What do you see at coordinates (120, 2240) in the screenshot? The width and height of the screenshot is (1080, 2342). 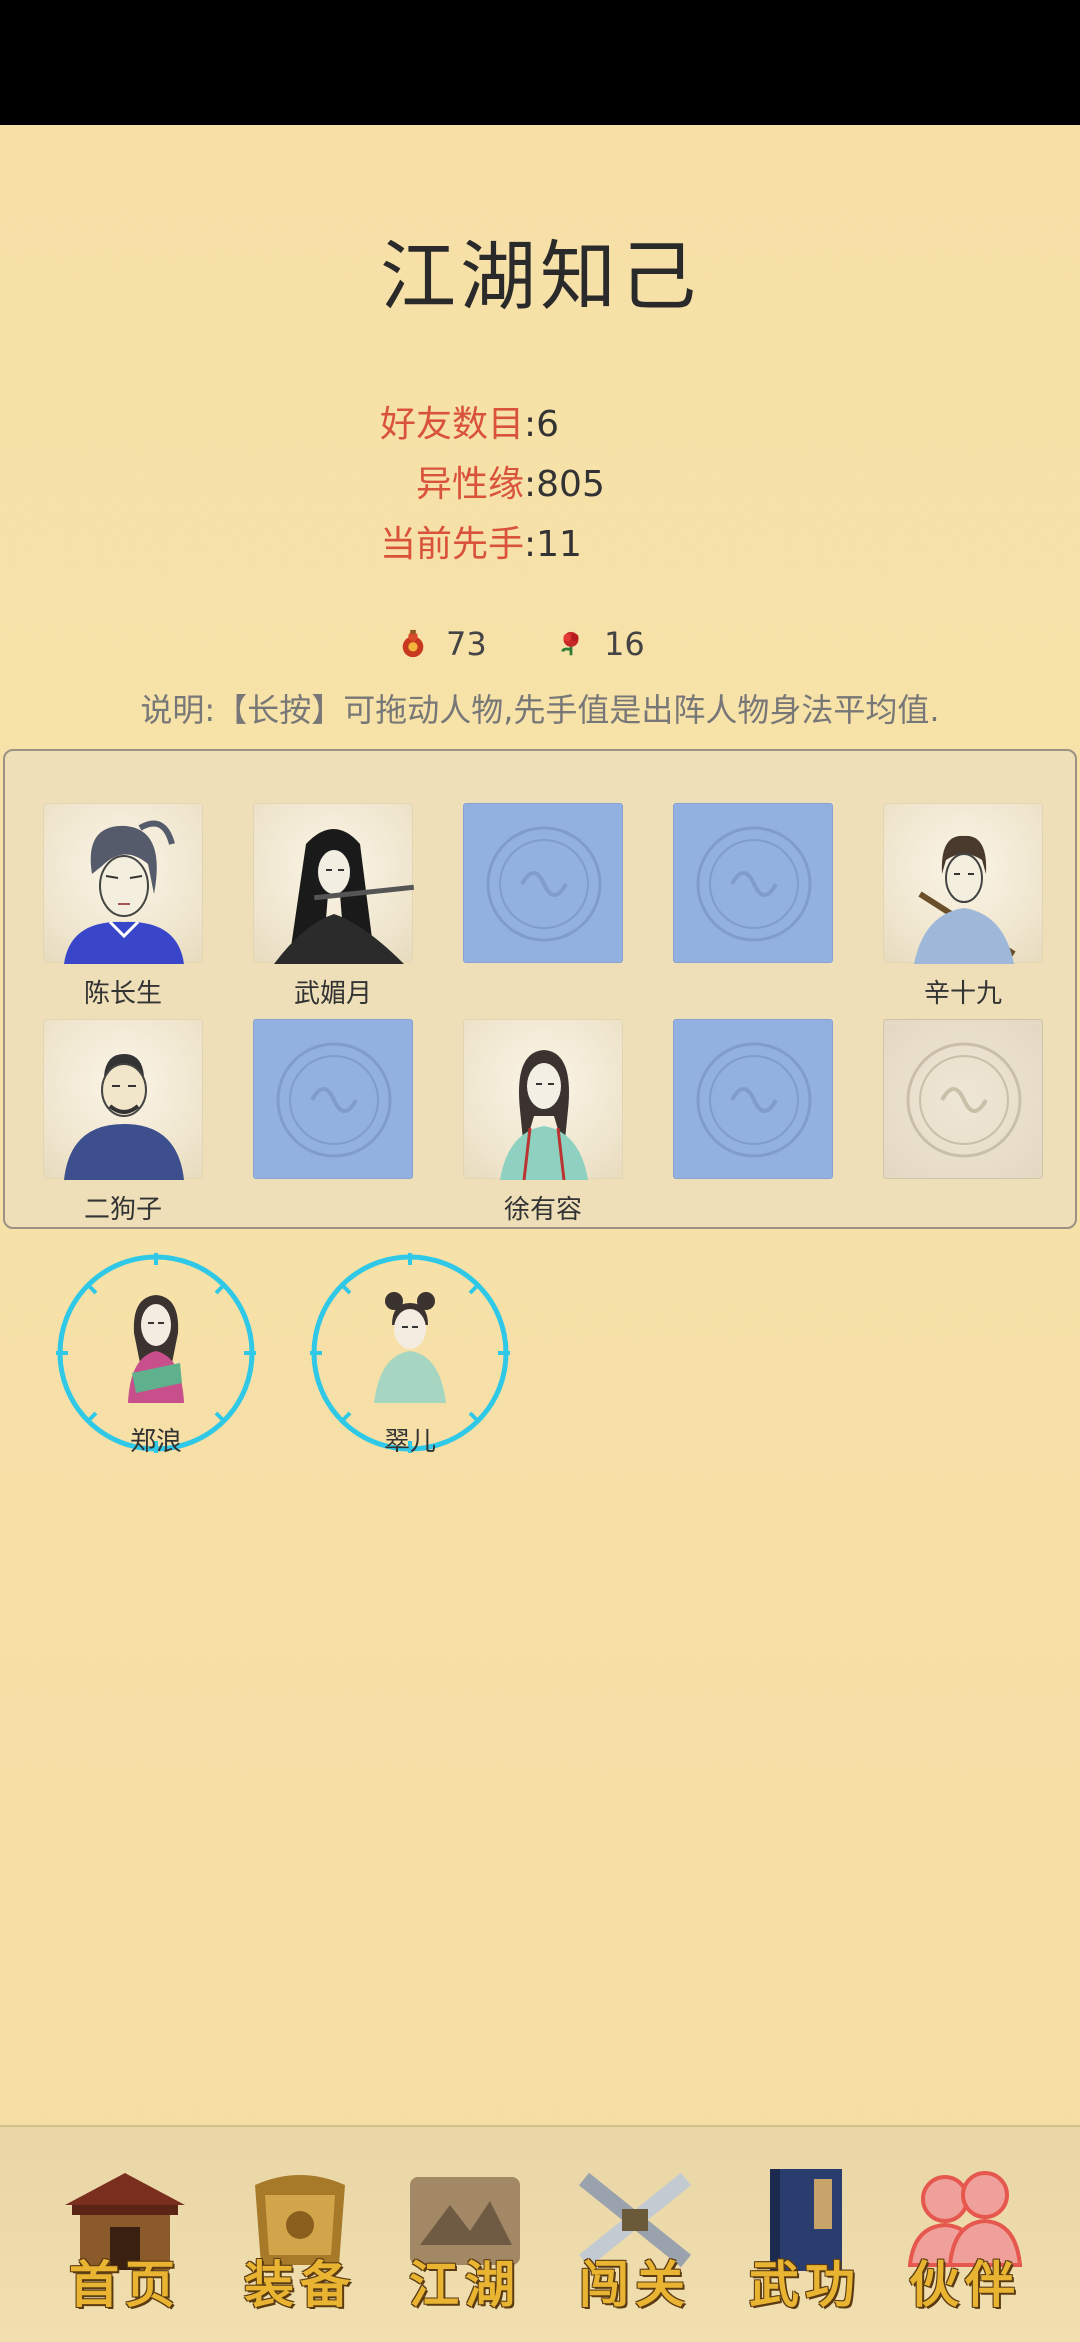 I see `nav-home: 首页` at bounding box center [120, 2240].